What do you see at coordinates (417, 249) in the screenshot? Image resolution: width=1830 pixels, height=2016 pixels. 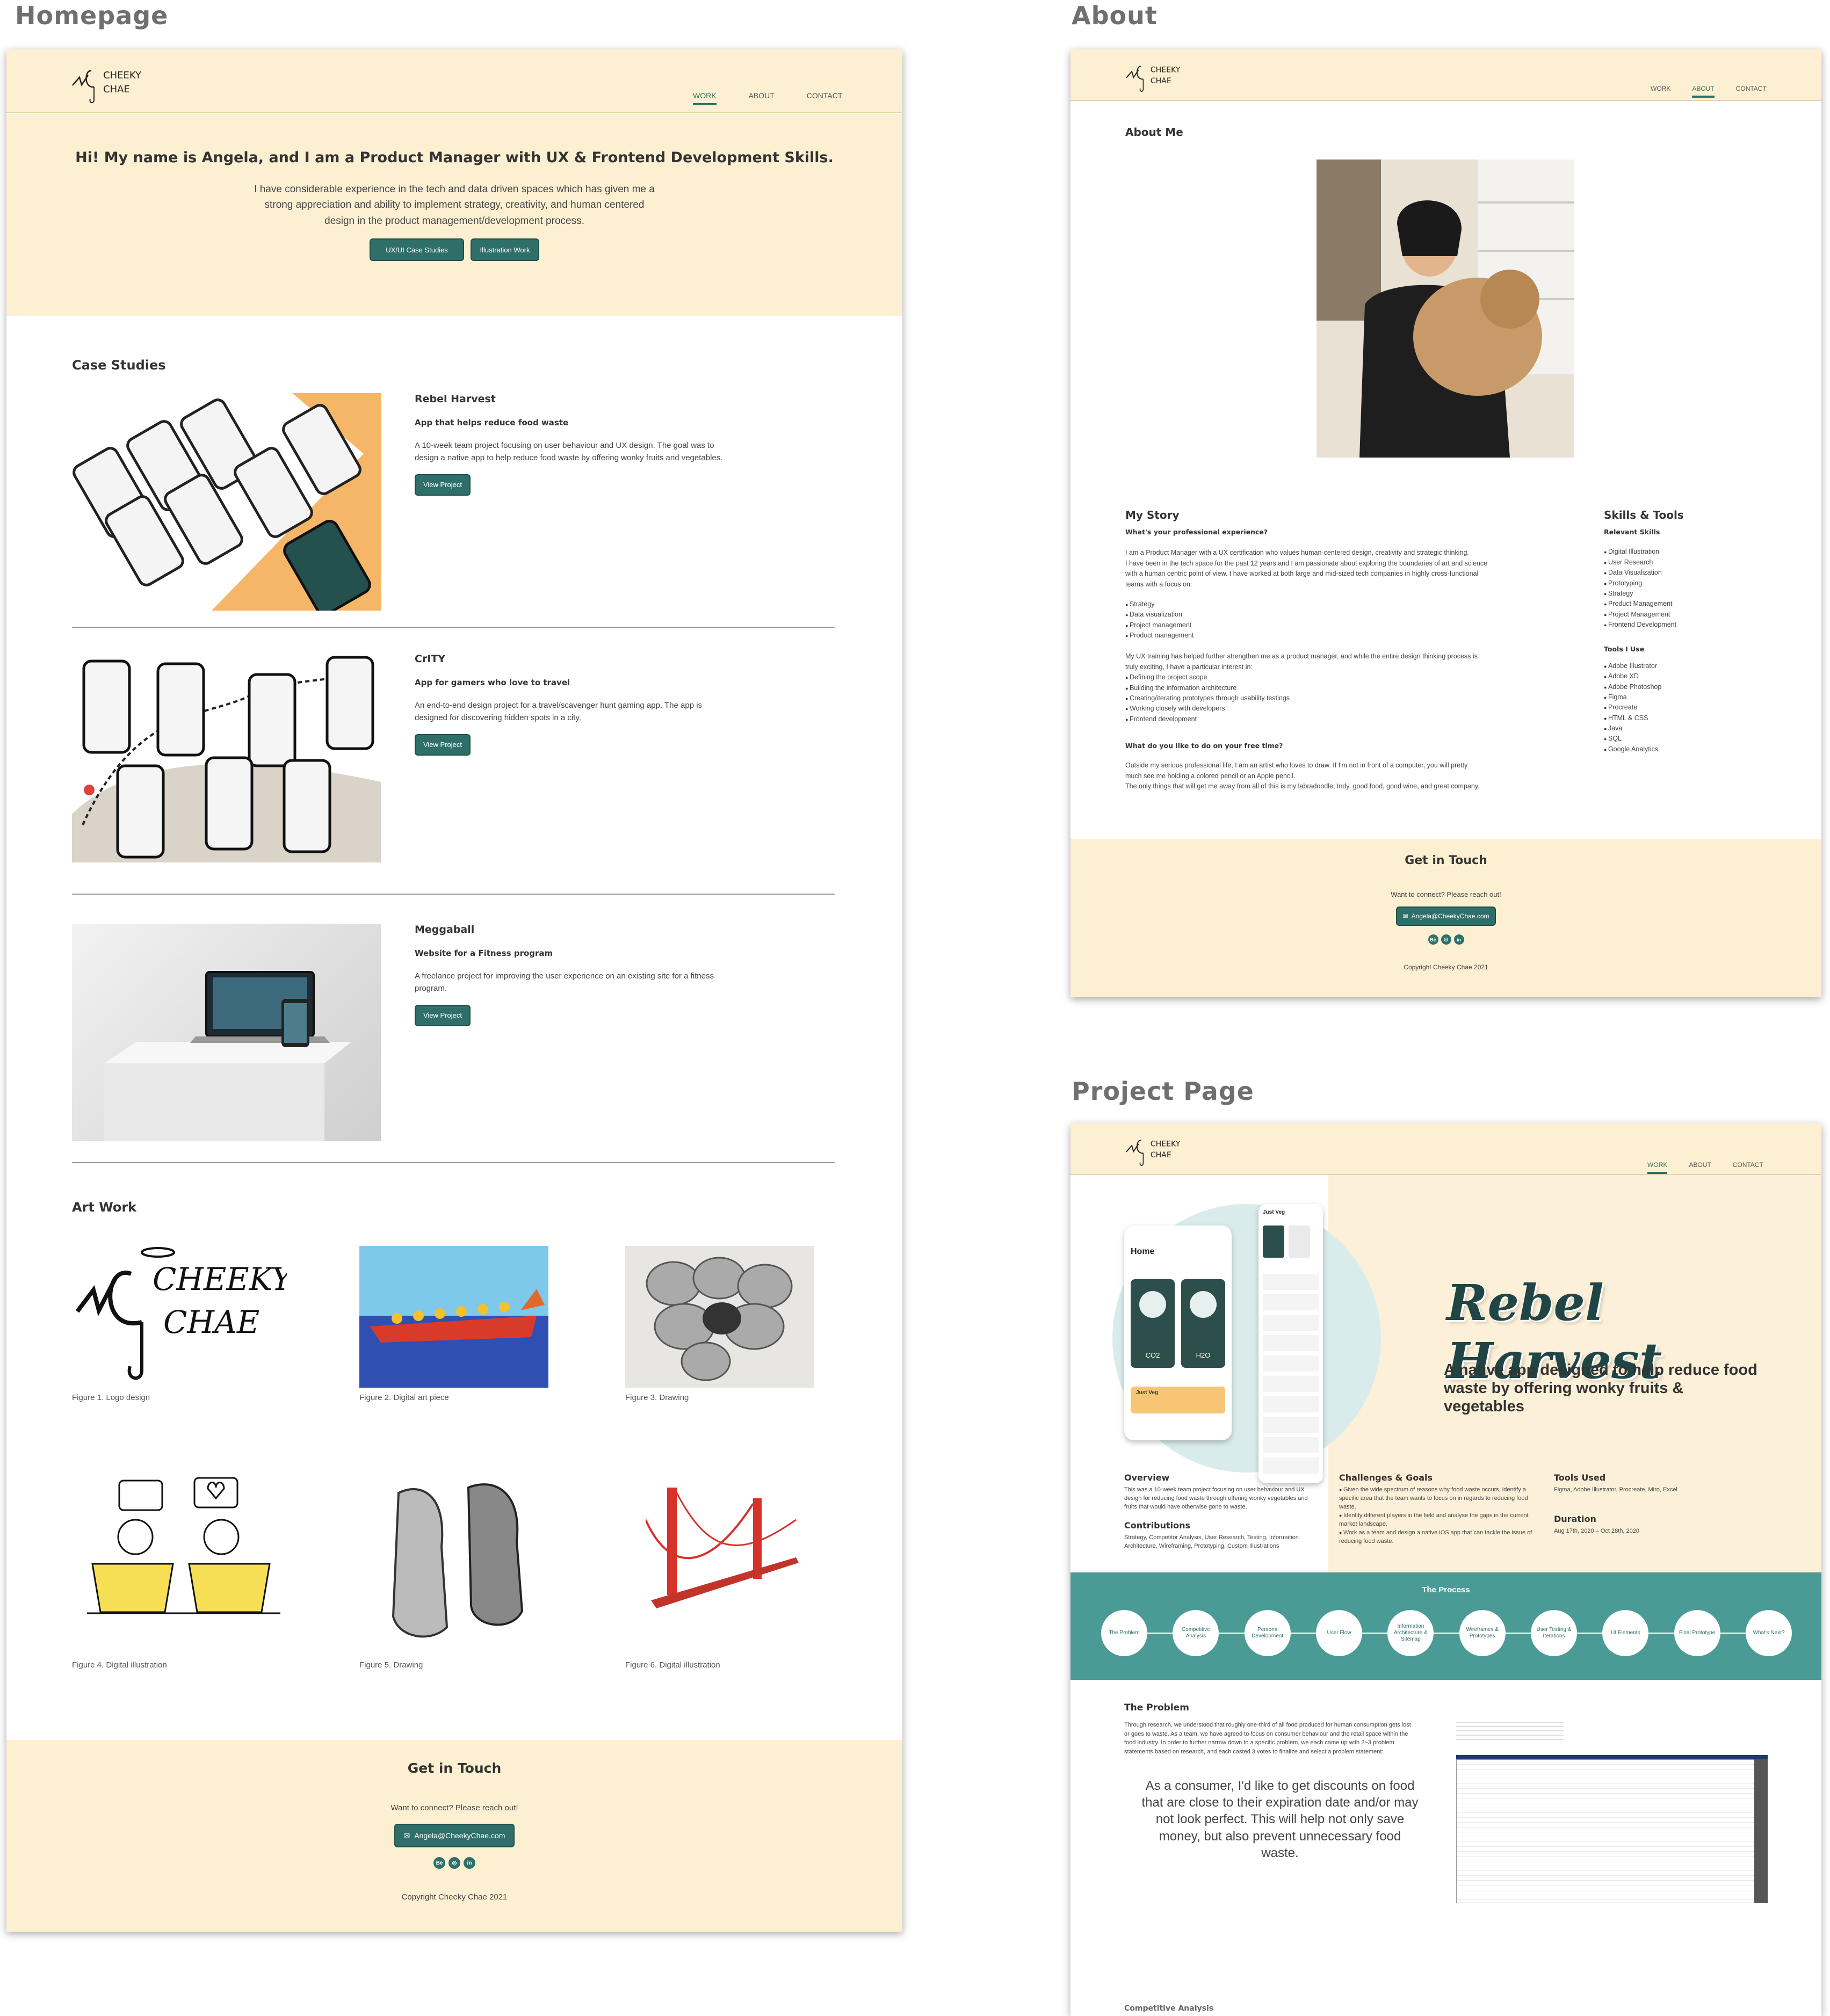 I see `case-studies-button: UX/UI Case Studies` at bounding box center [417, 249].